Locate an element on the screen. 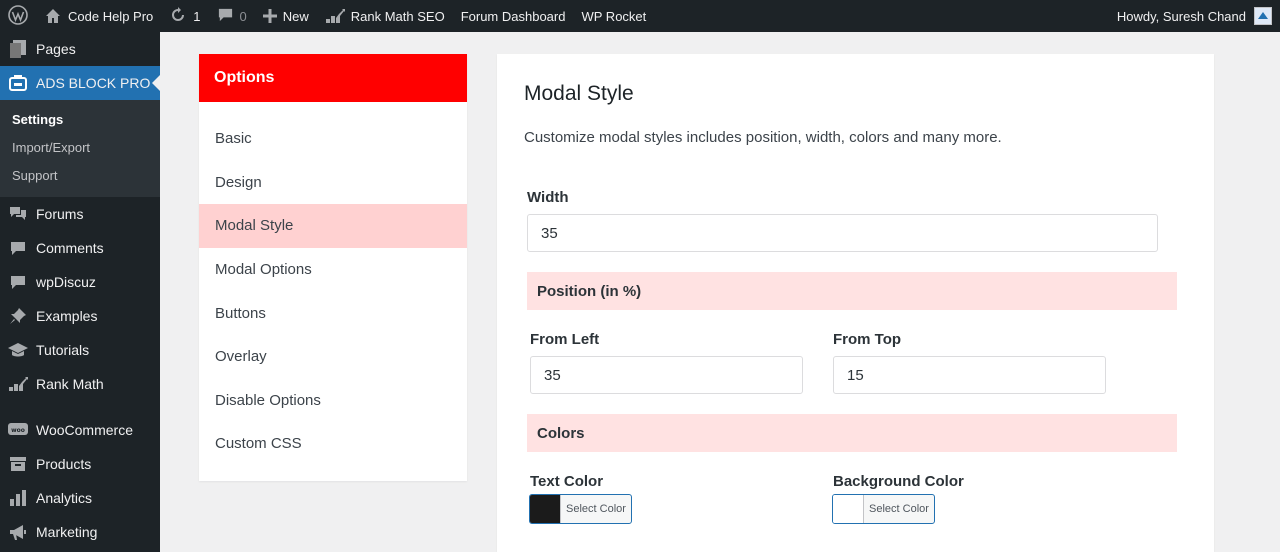 This screenshot has height=552, width=1280. sidebar-item-tutorials: Tutorials is located at coordinates (80, 350).